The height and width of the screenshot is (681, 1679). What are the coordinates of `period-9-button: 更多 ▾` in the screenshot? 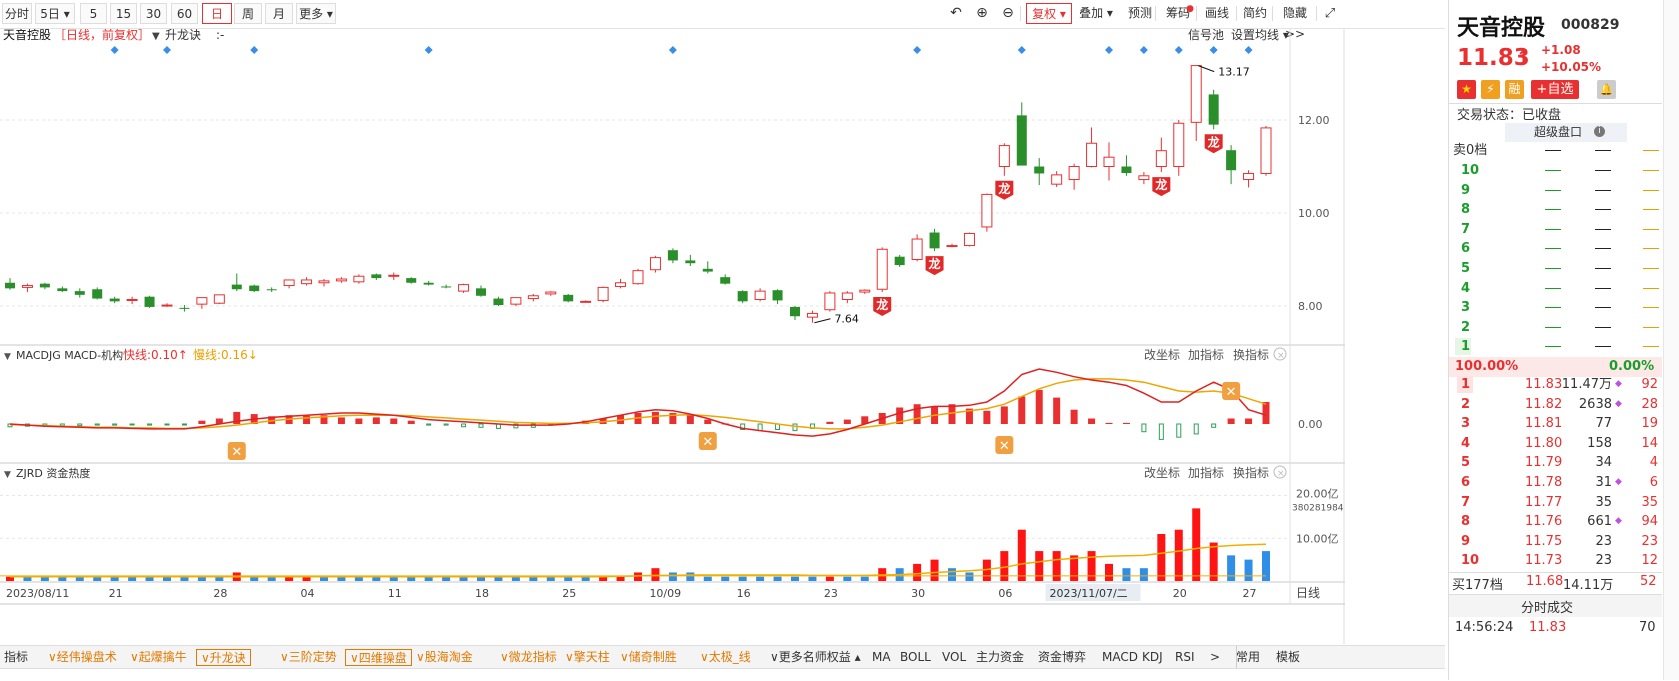 It's located at (316, 13).